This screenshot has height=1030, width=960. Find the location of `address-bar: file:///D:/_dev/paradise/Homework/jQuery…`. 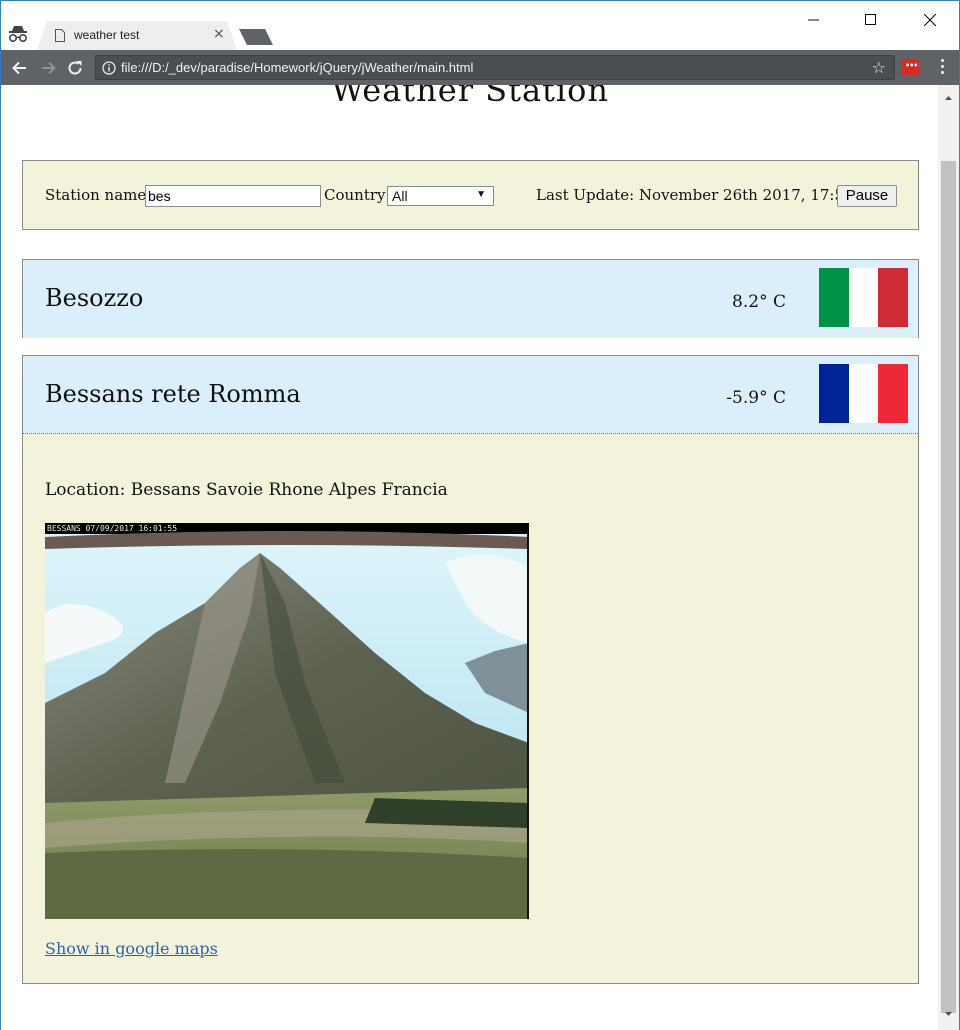

address-bar: file:///D:/_dev/paradise/Homework/jQuery… is located at coordinates (495, 67).